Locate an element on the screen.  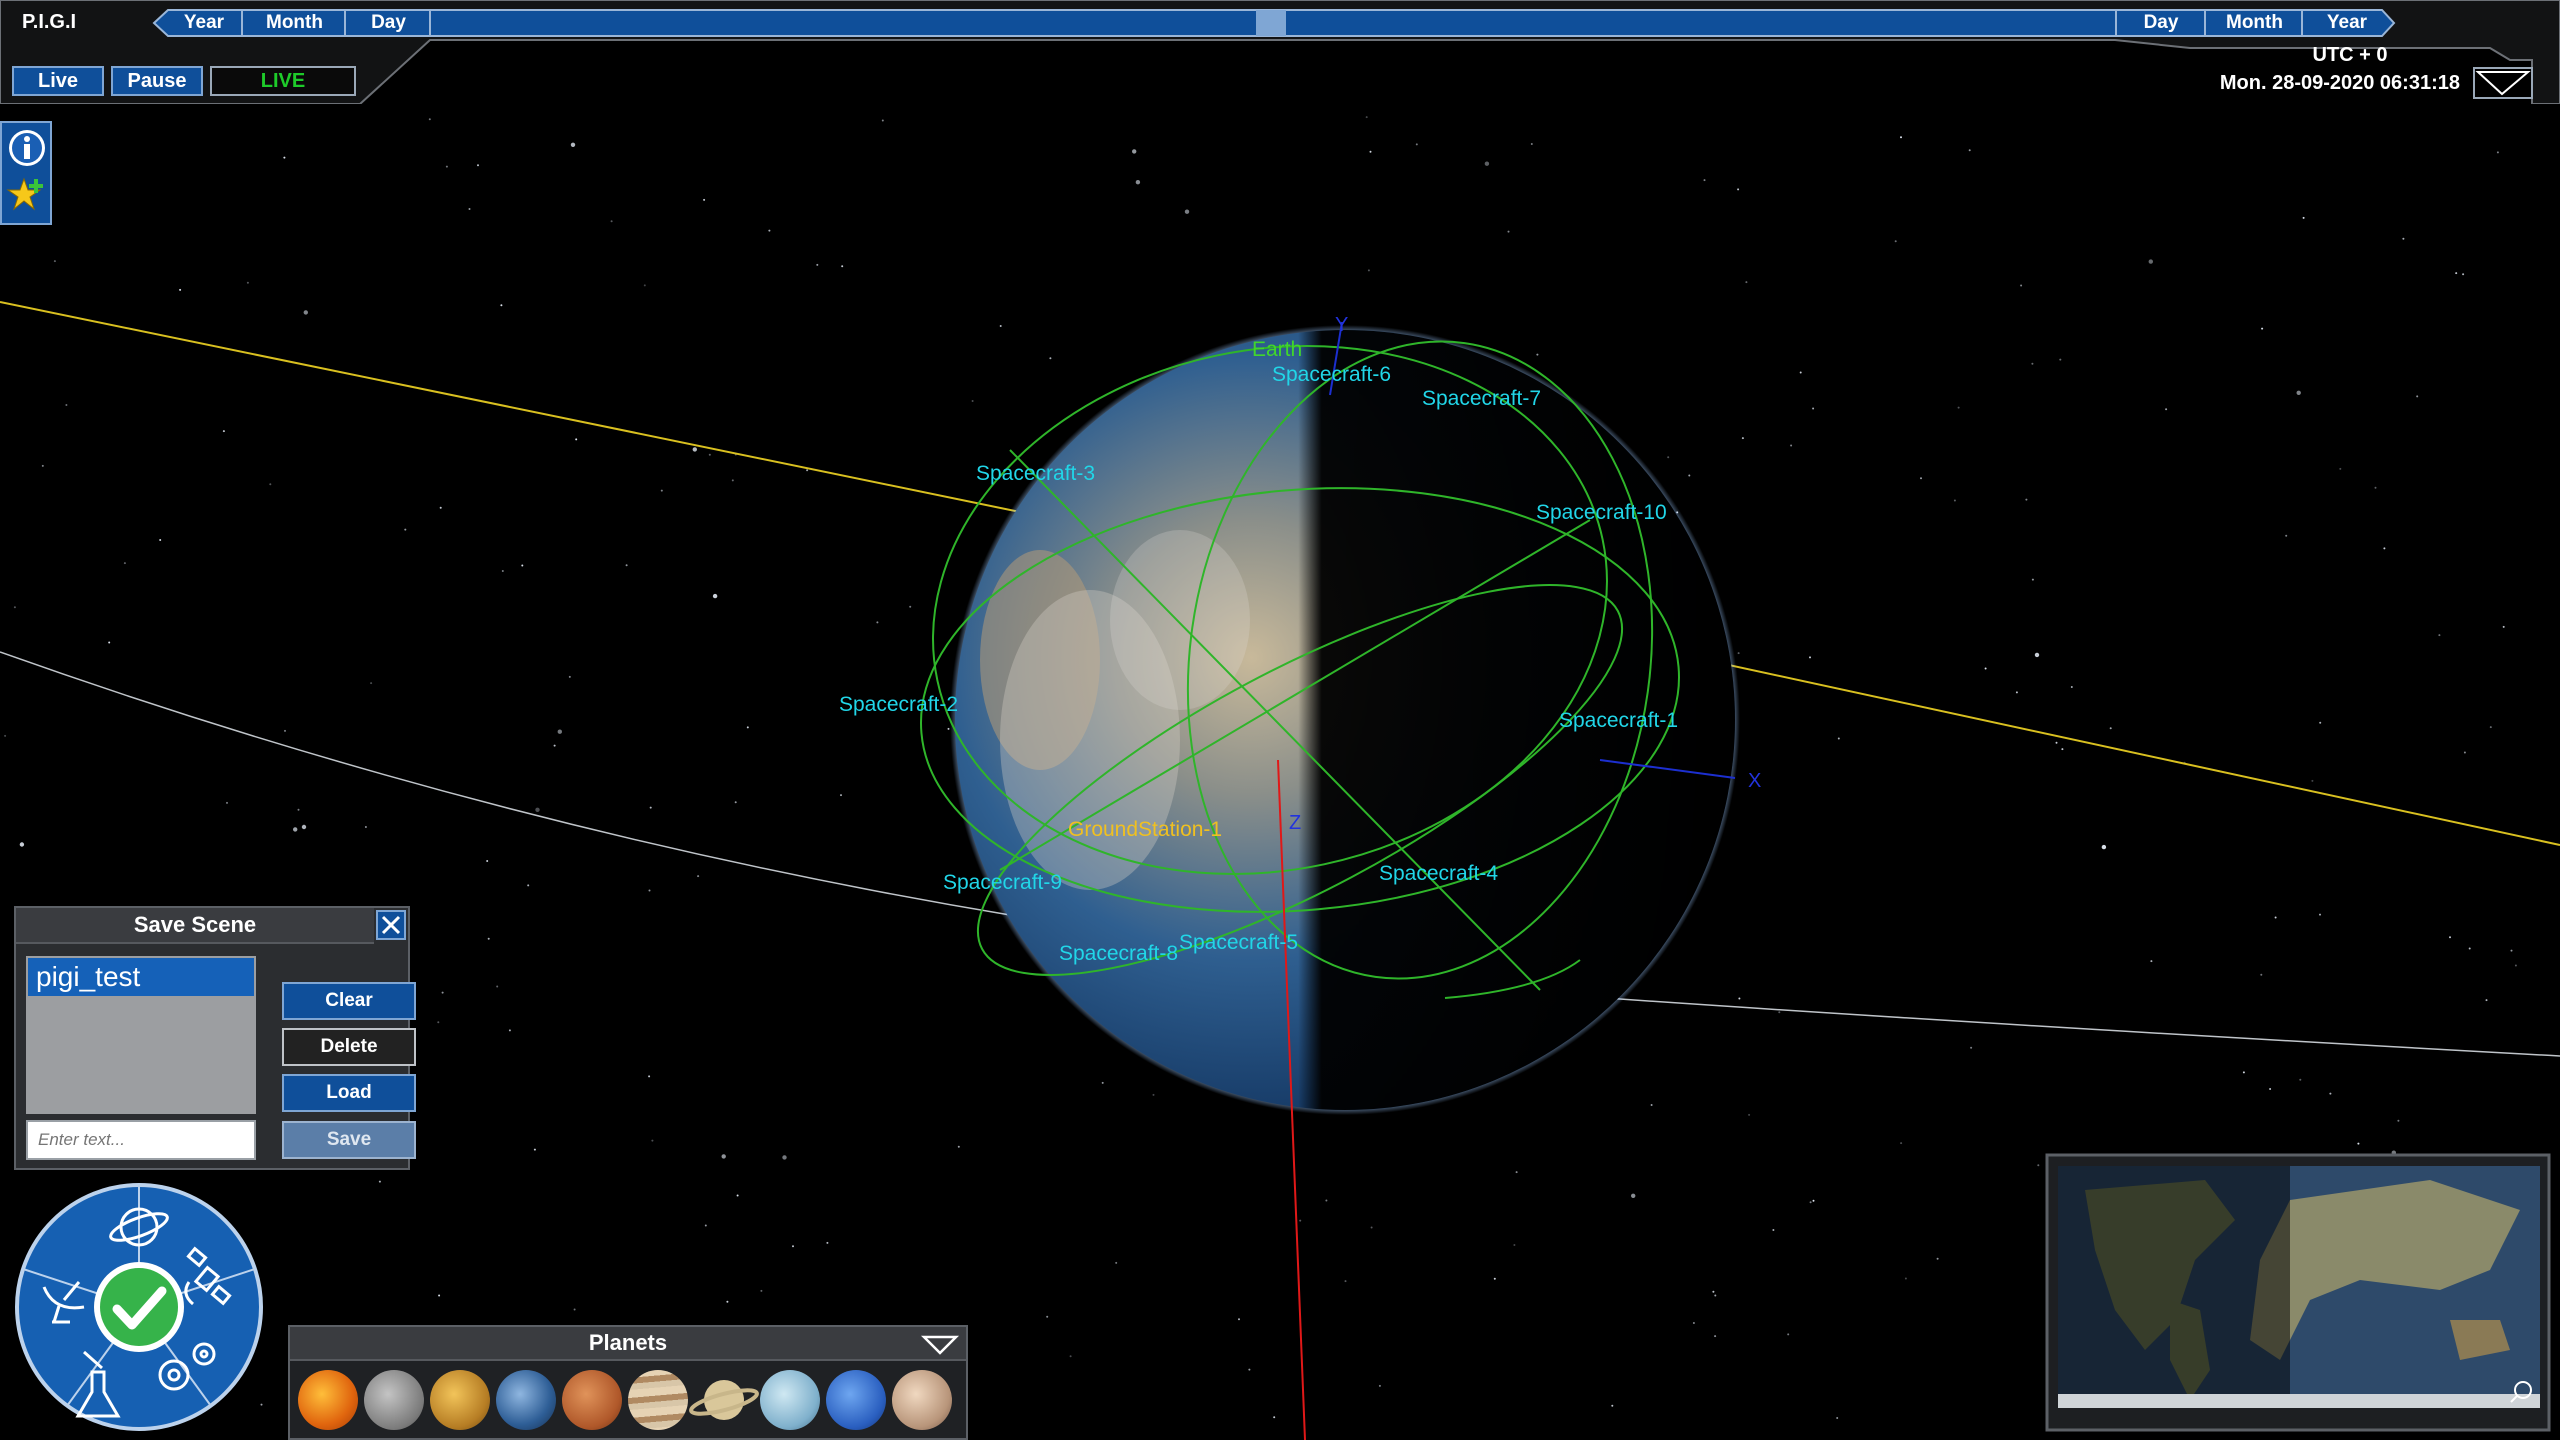
radial-menu is located at coordinates (139, 1307).